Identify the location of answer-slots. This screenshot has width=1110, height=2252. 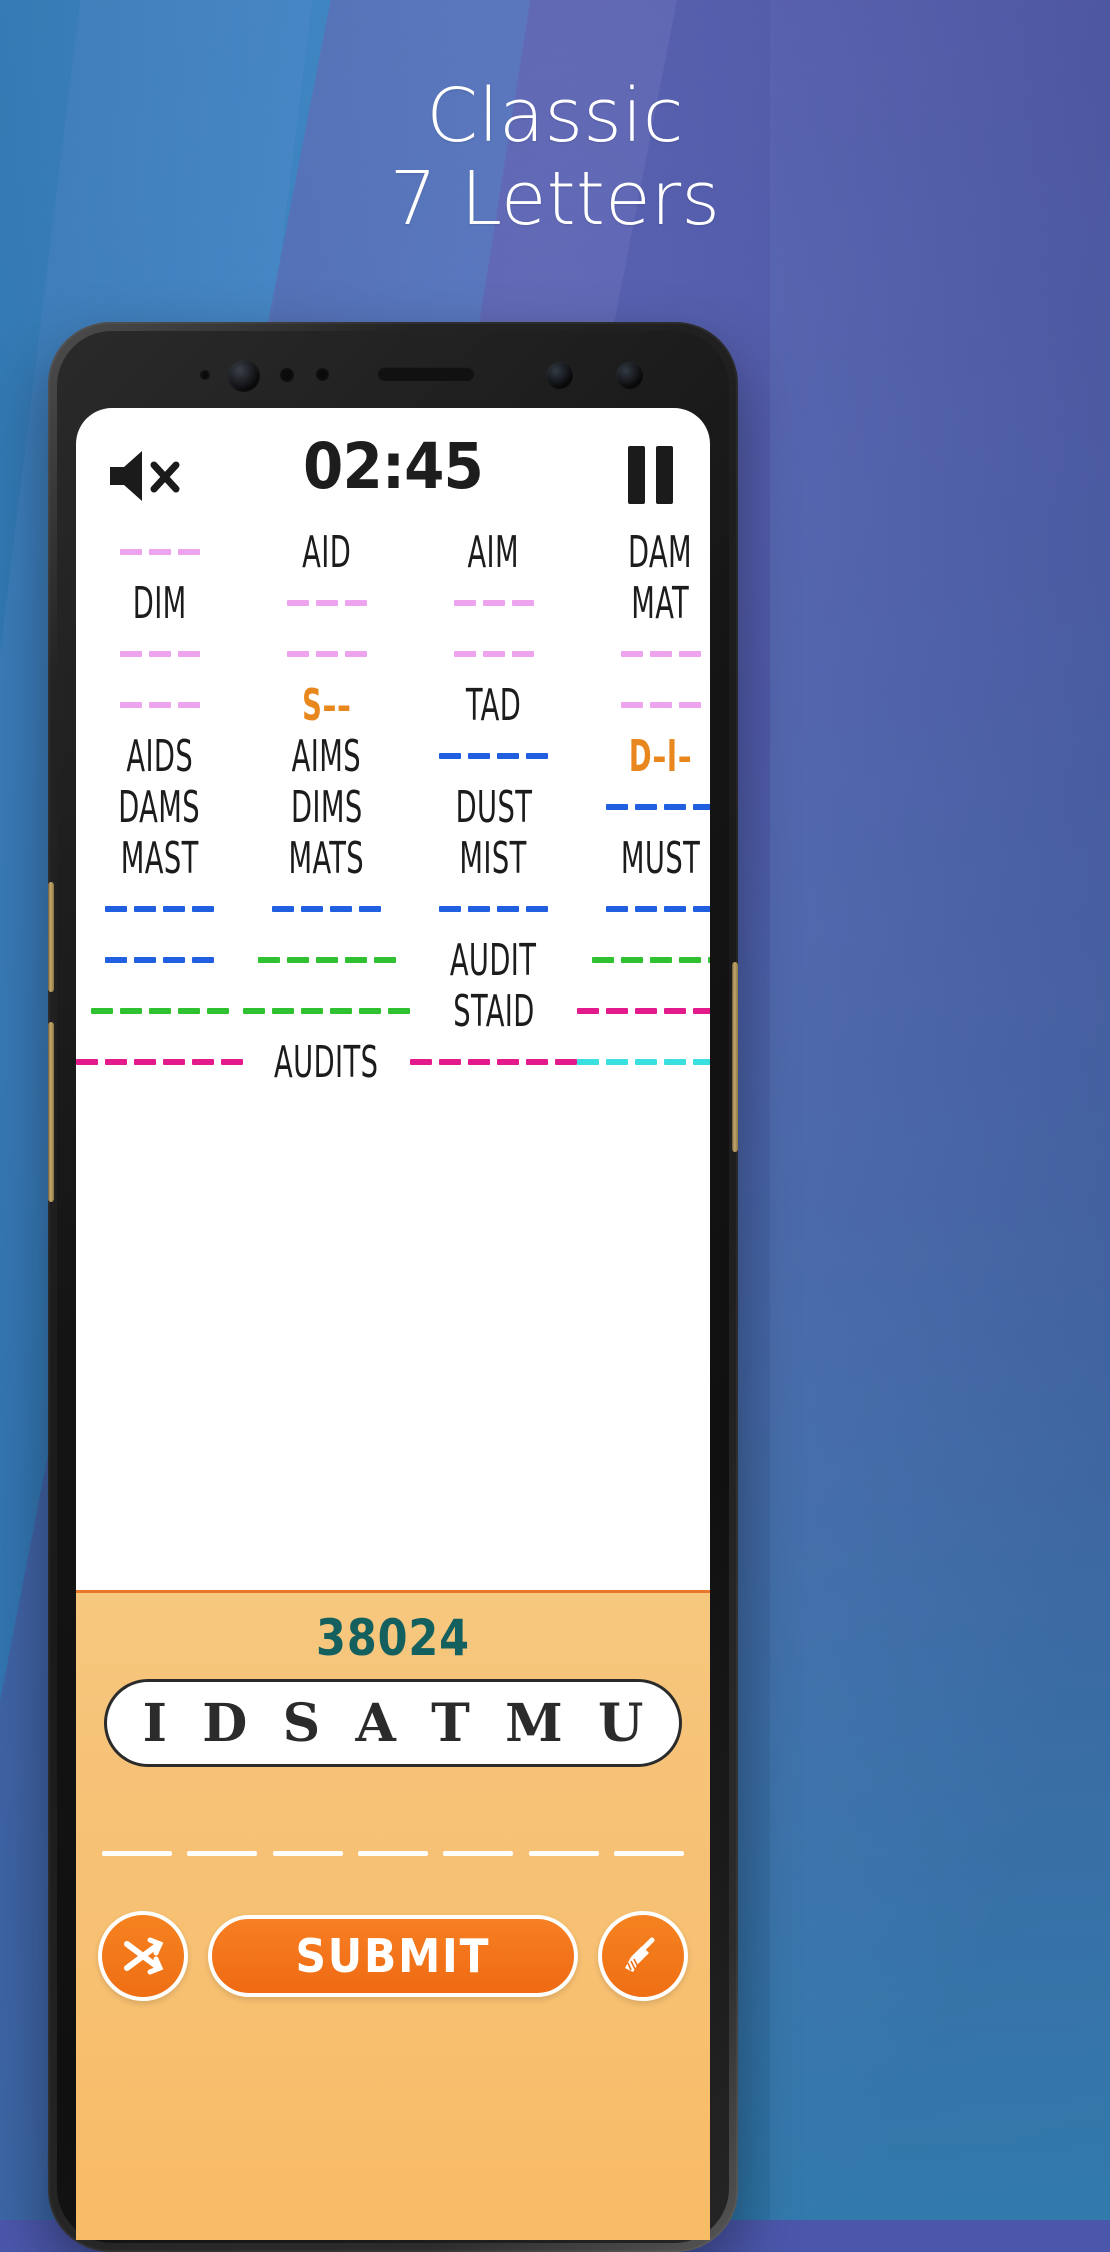
(393, 1853).